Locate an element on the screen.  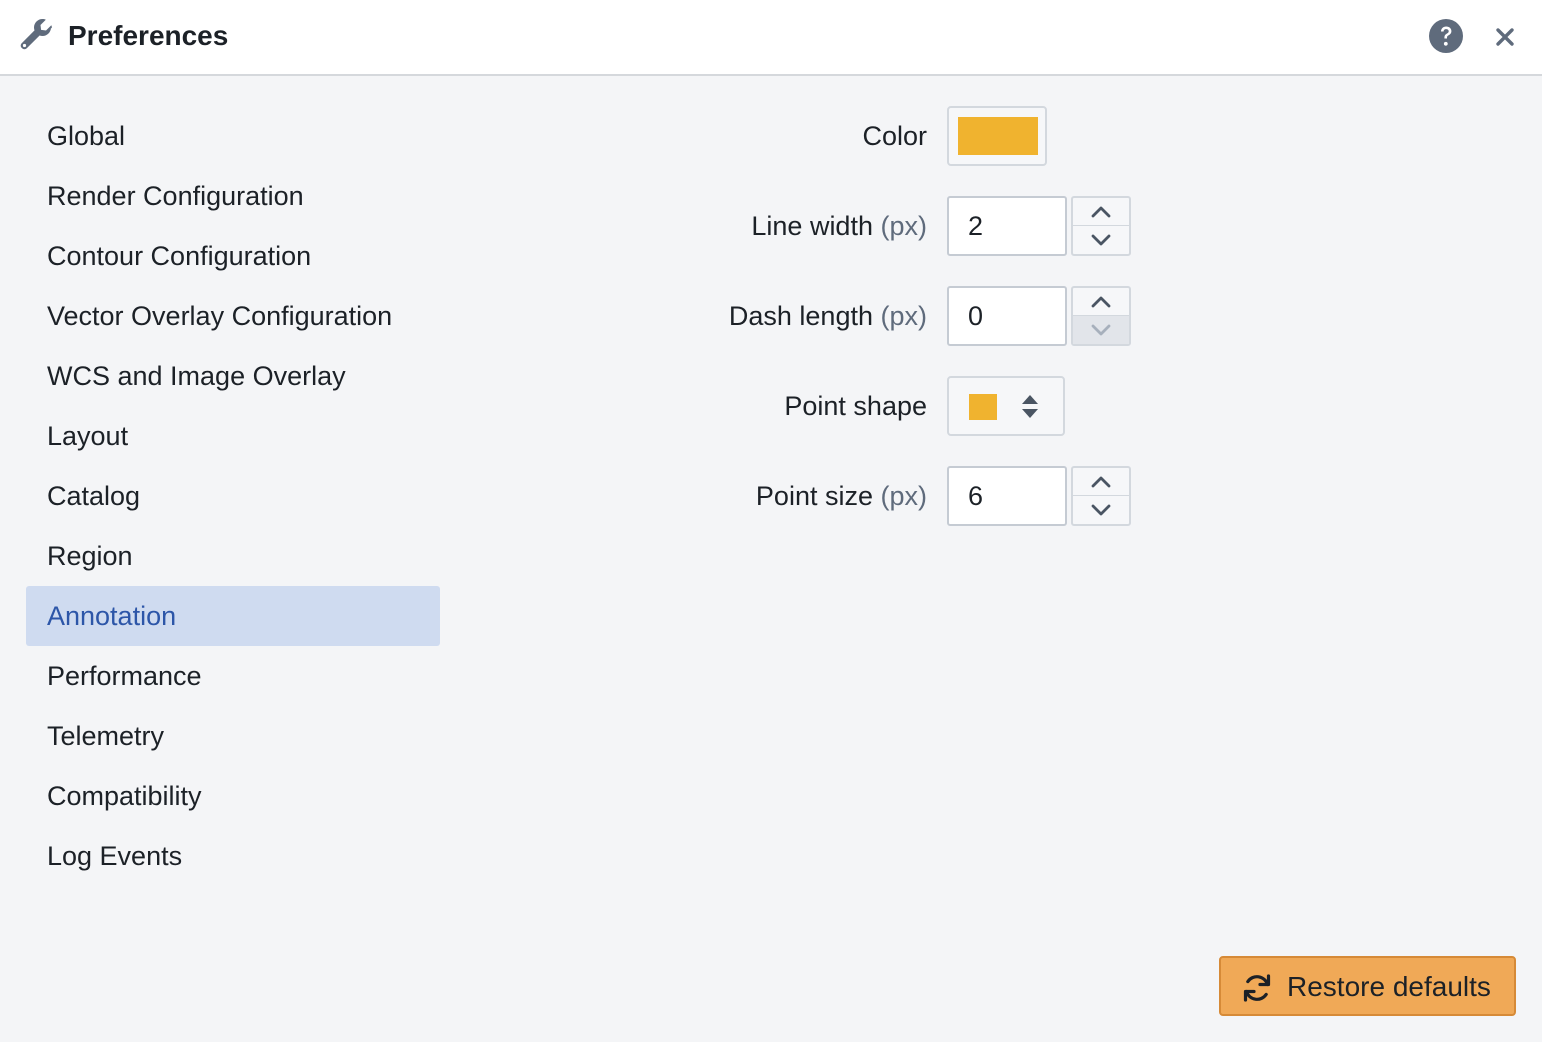
dialog-title: Preferences is located at coordinates (148, 35).